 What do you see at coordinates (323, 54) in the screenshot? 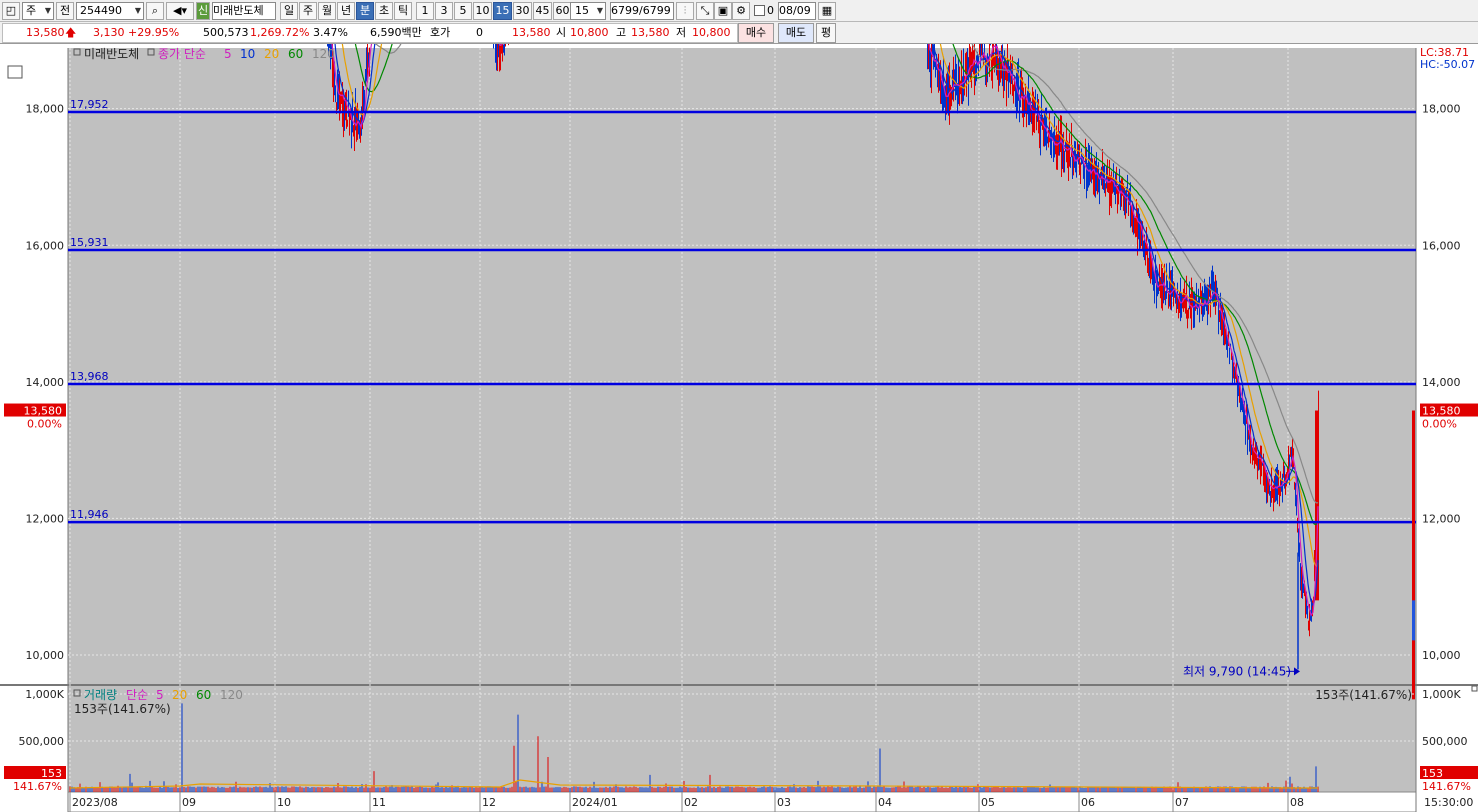
I see `ma-legend-period: 120` at bounding box center [323, 54].